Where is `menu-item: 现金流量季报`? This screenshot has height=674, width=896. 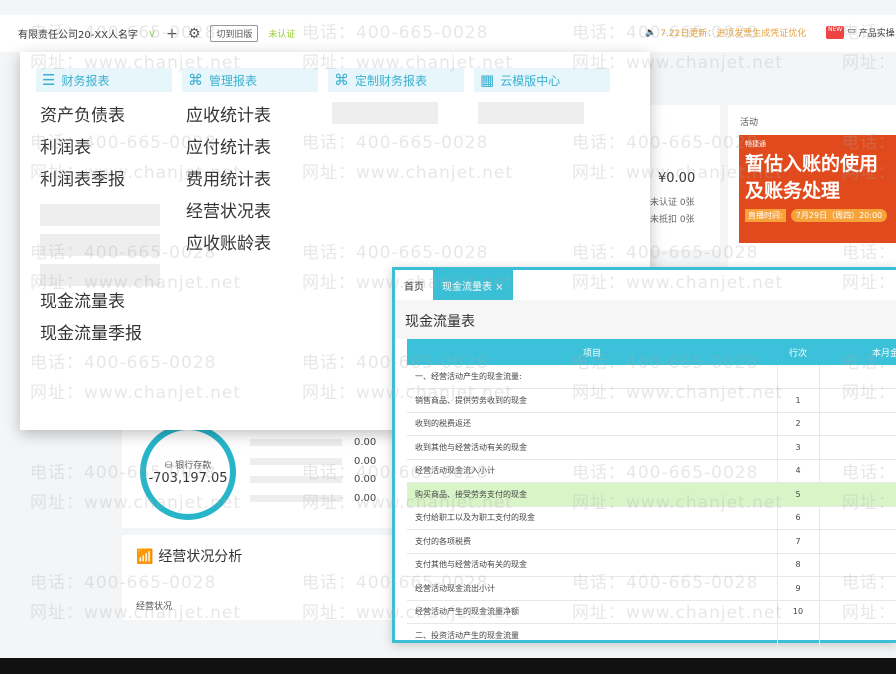 menu-item: 现金流量季报 is located at coordinates (106, 334).